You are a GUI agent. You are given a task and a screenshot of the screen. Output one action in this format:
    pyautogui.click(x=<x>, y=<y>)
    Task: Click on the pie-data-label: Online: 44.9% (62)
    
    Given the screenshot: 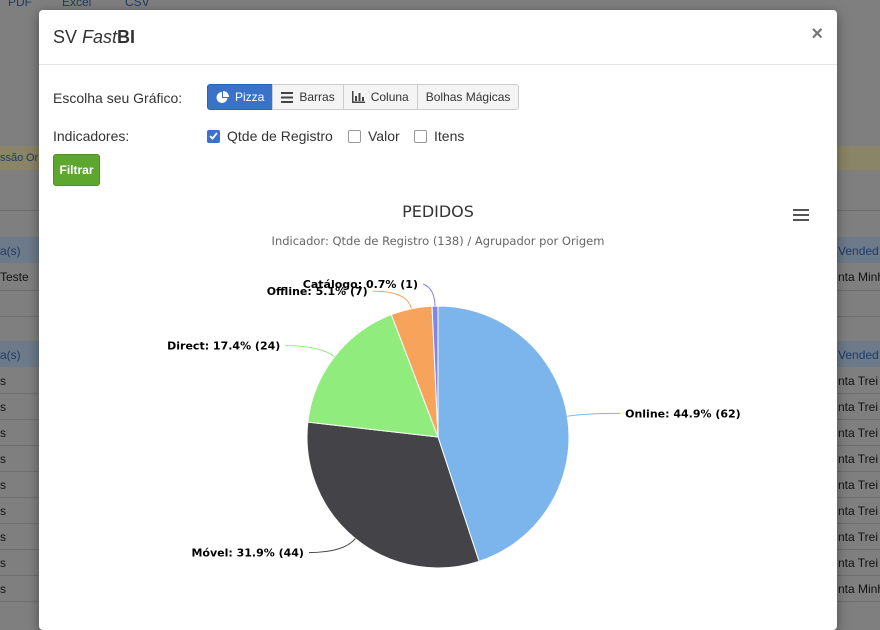 What is the action you would take?
    pyautogui.click(x=683, y=413)
    